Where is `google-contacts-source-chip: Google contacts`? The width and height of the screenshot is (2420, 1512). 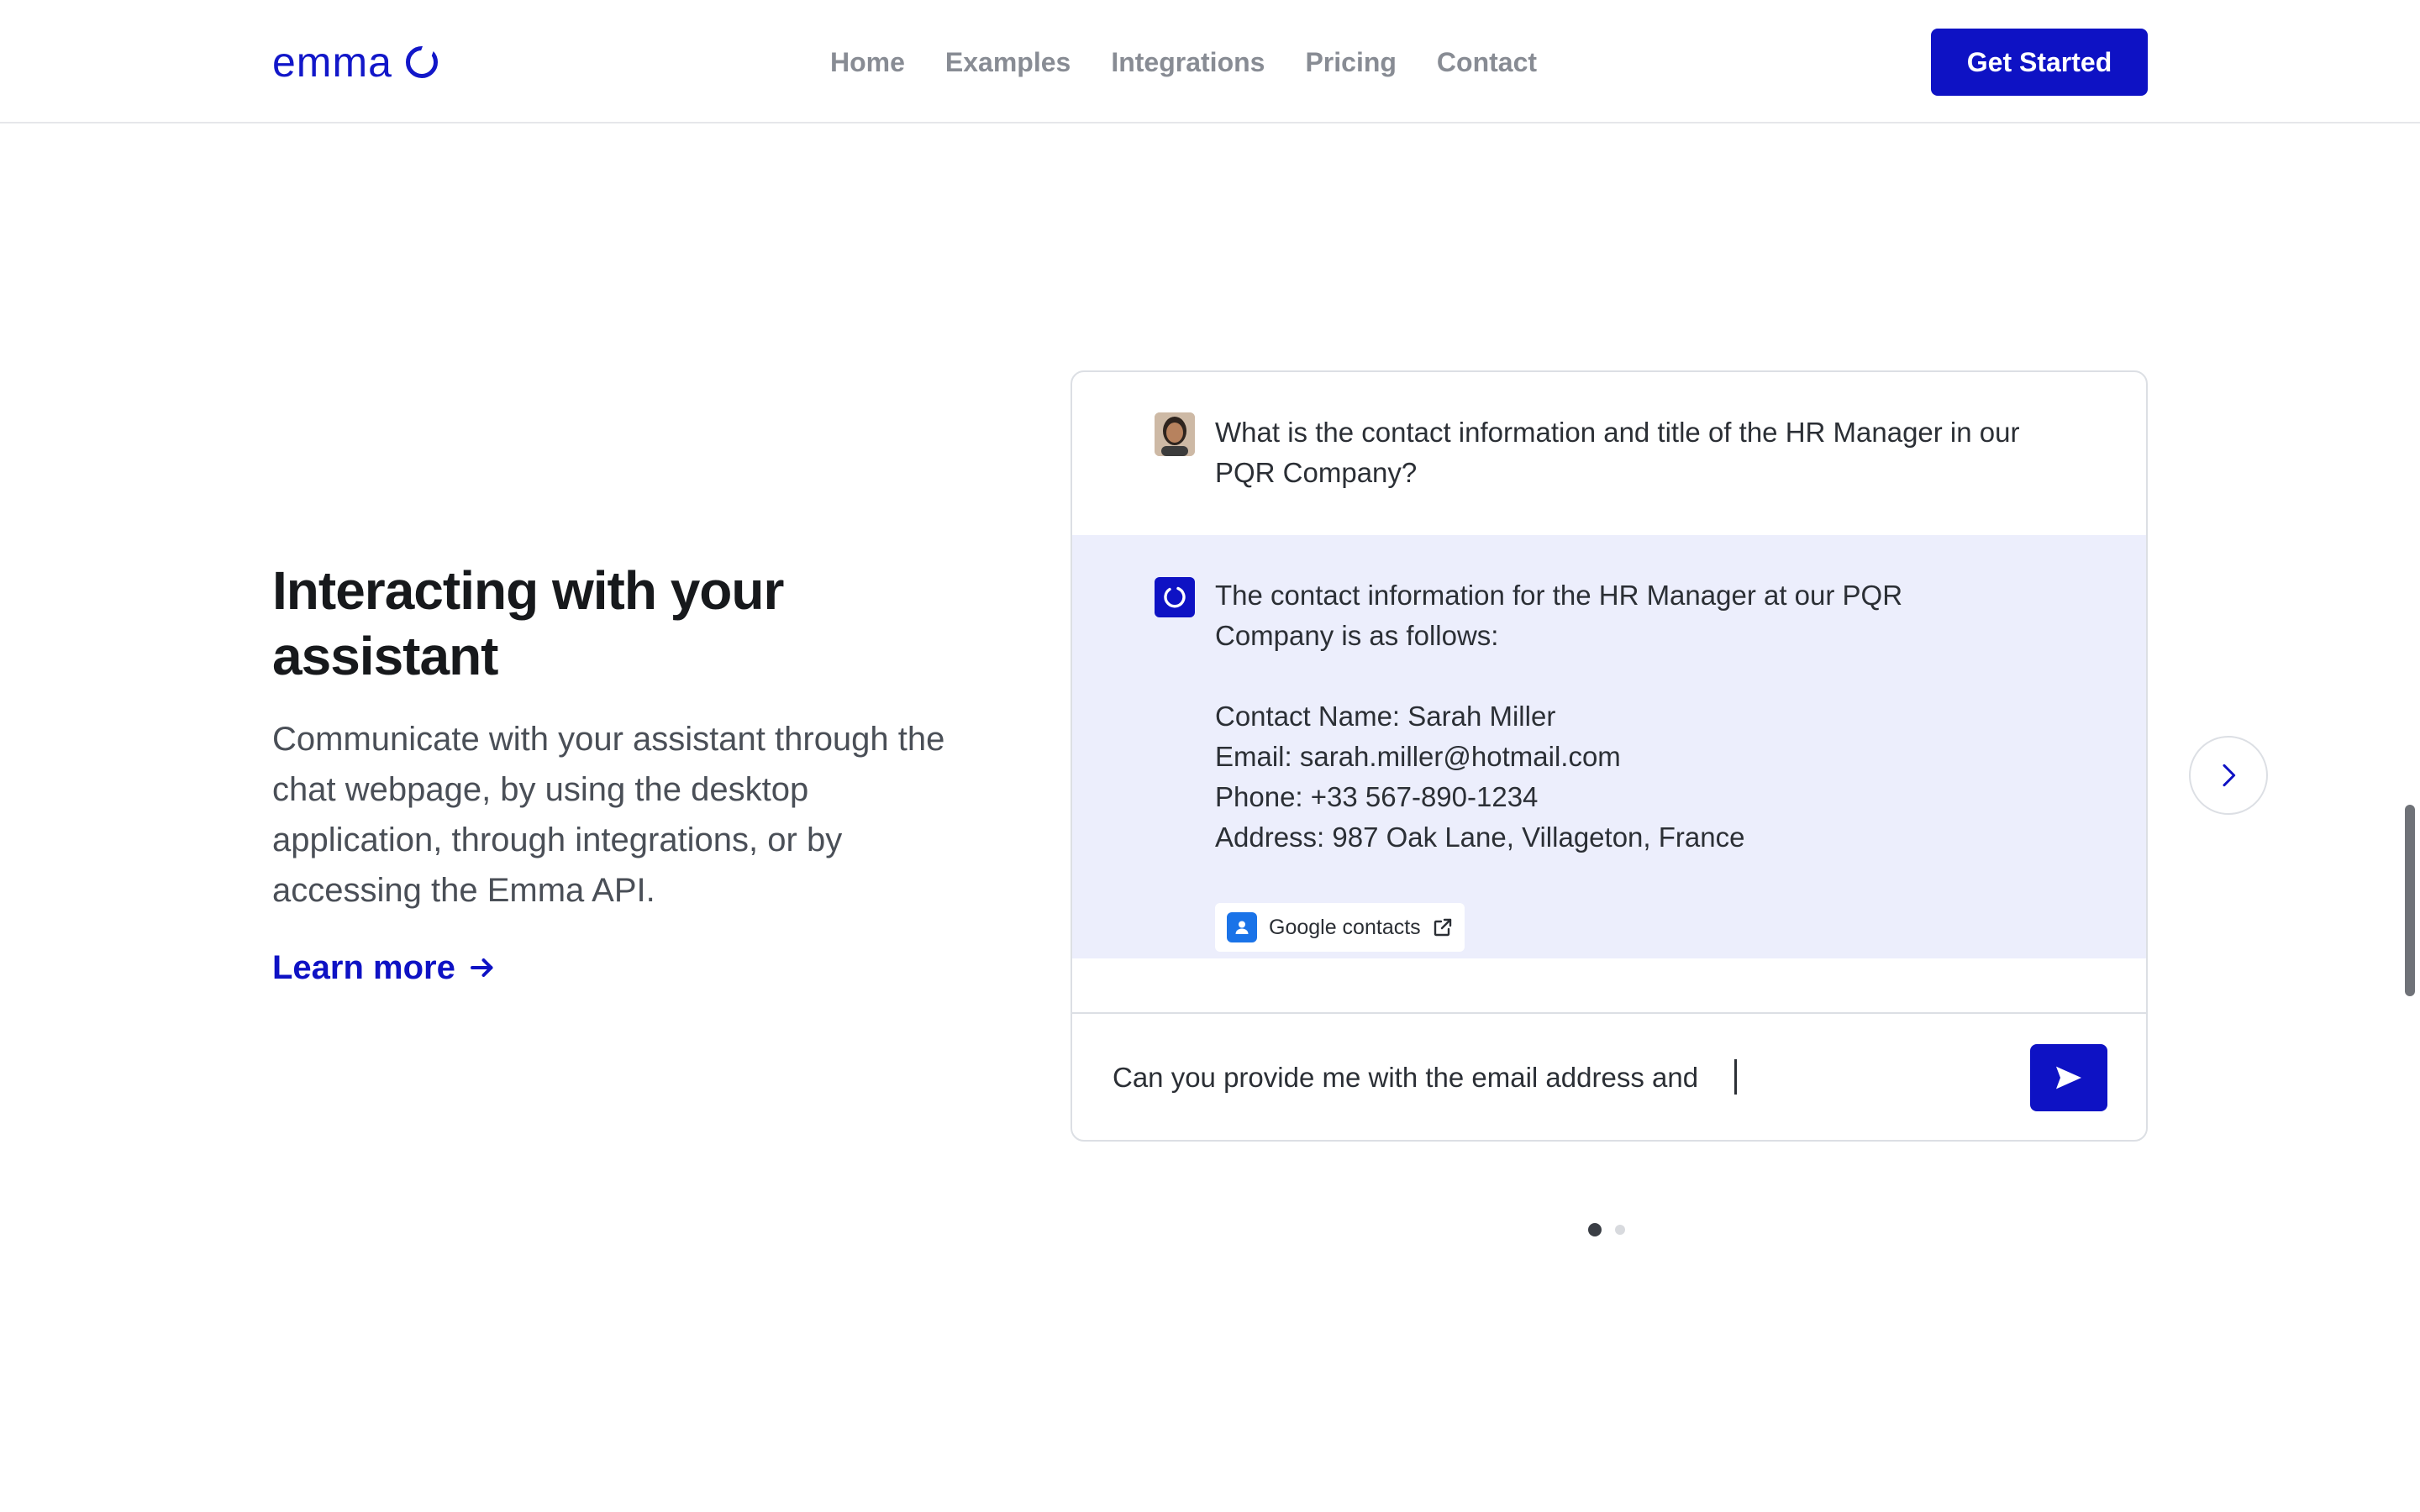 google-contacts-source-chip: Google contacts is located at coordinates (1340, 927).